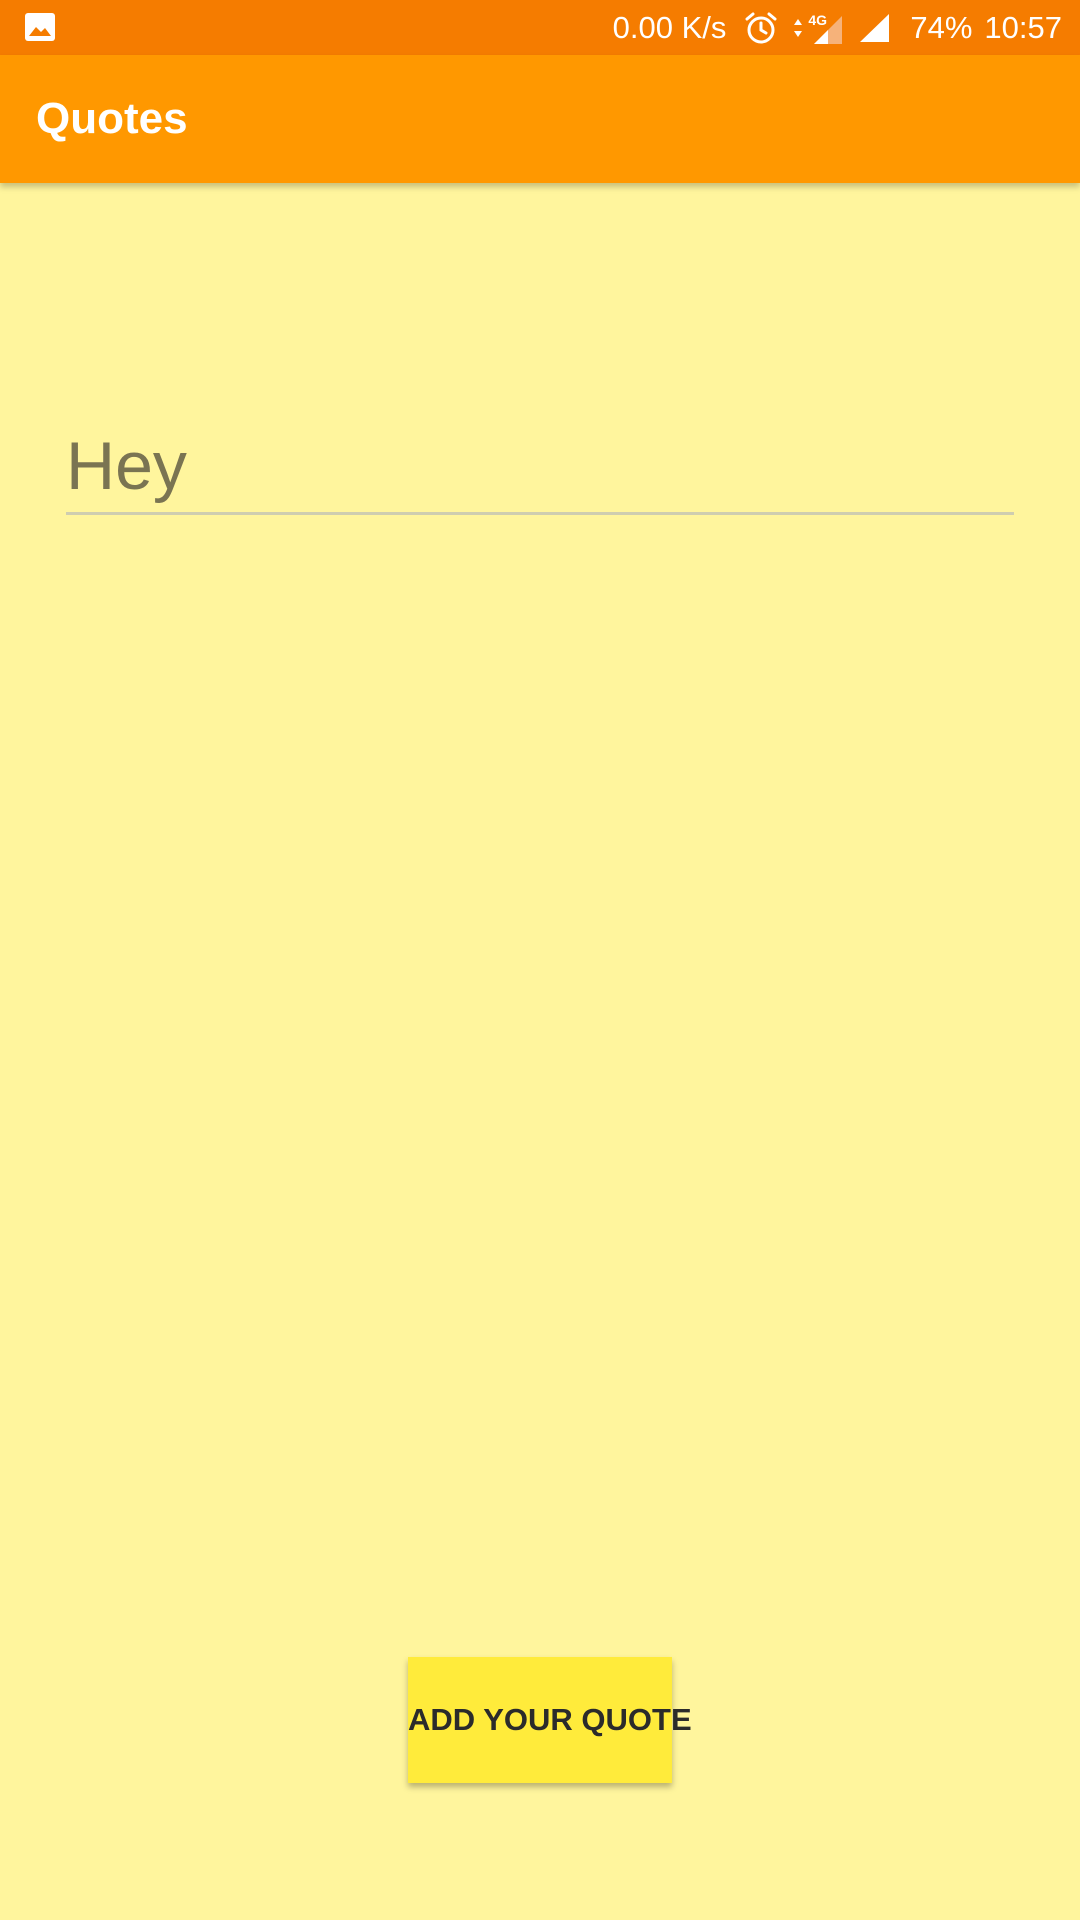  I want to click on clock-time: 10:57, so click(1023, 27).